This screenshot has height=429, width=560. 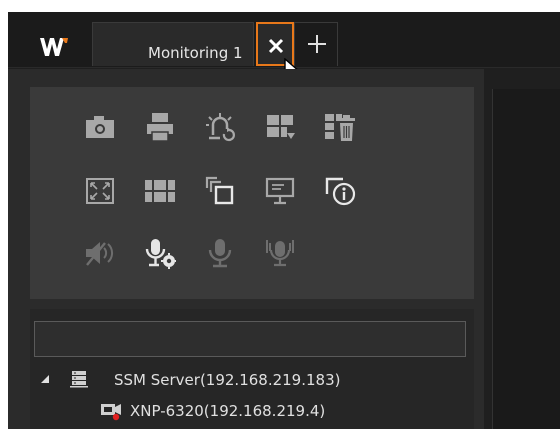 I want to click on tree-item-device: XNP-6320(192.168.219.4), so click(x=250, y=411).